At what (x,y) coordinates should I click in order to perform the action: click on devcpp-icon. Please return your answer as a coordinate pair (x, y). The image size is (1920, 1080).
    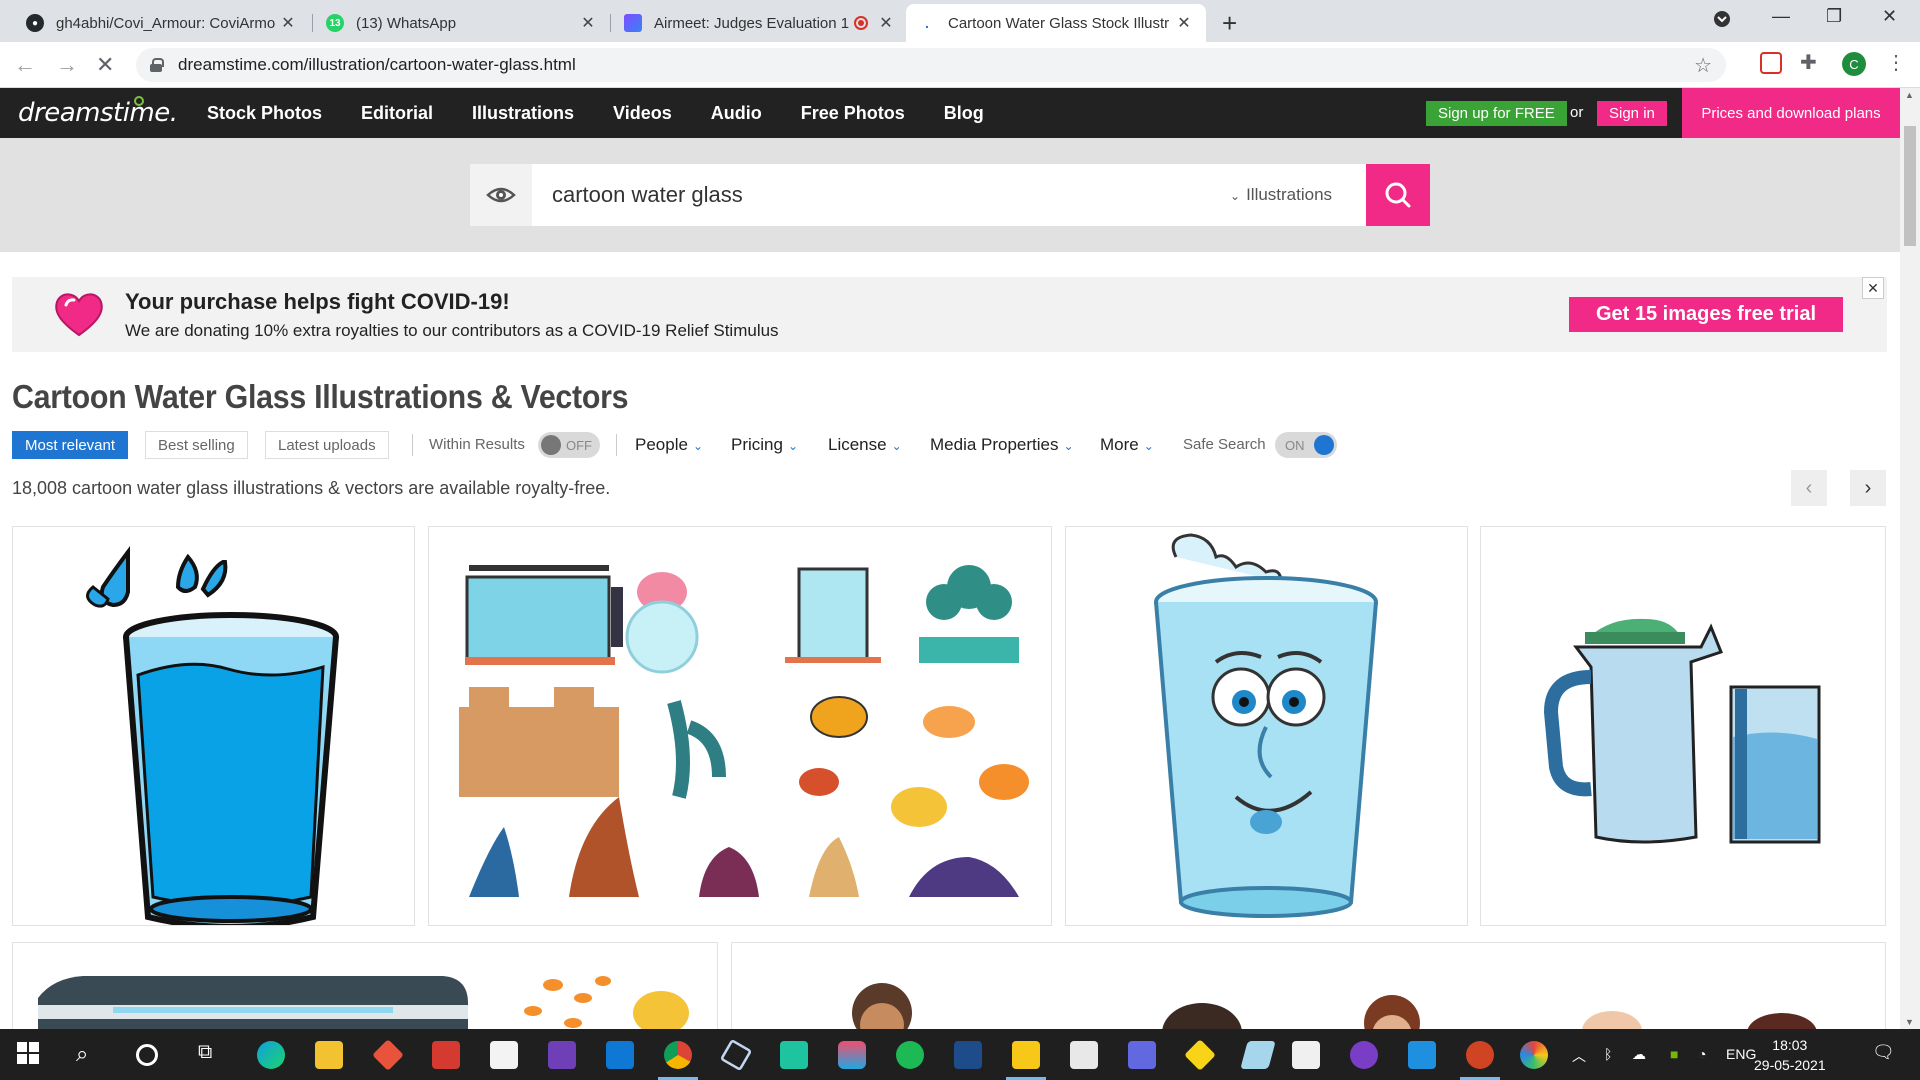
    Looking at the image, I should click on (968, 1055).